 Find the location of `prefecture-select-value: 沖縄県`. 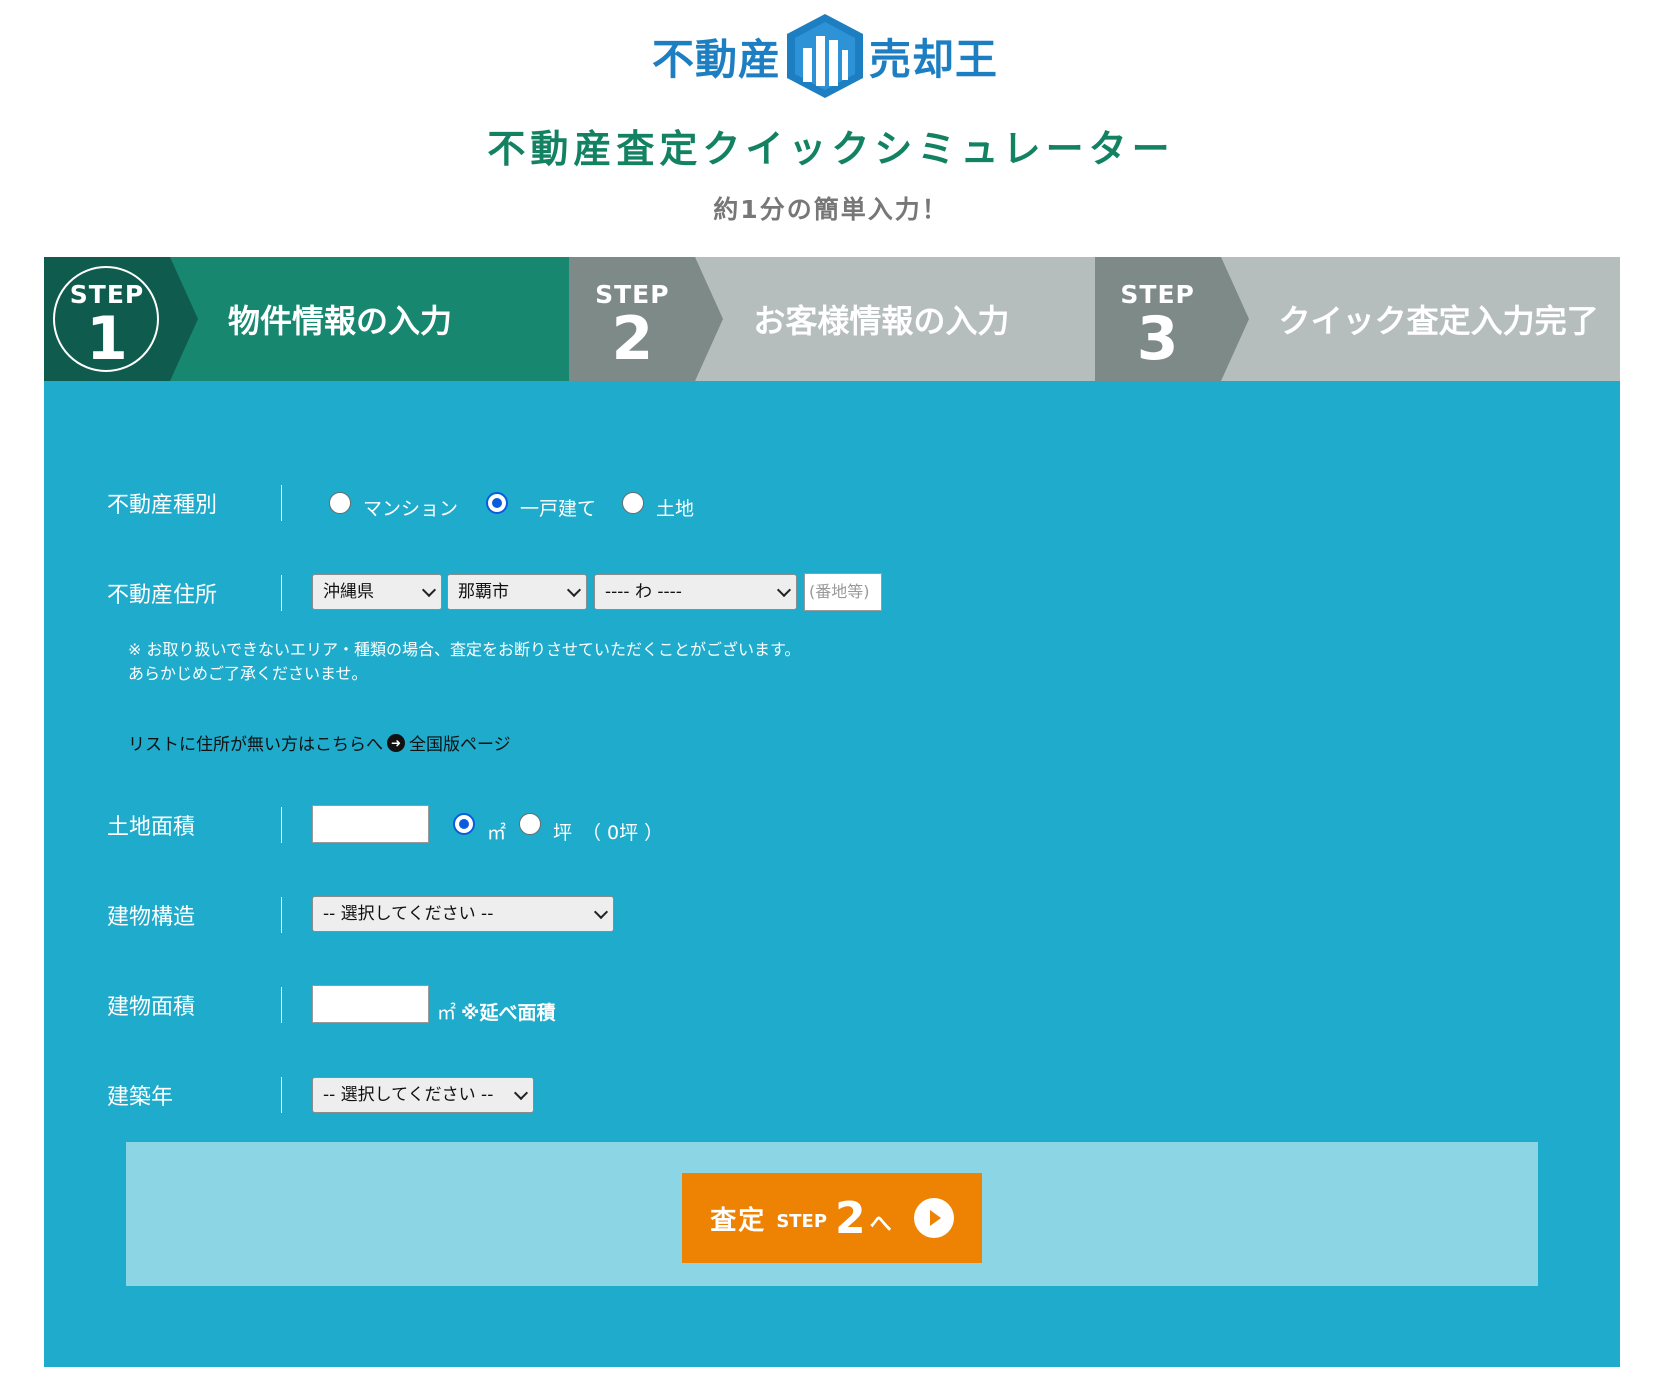

prefecture-select-value: 沖縄県 is located at coordinates (348, 592).